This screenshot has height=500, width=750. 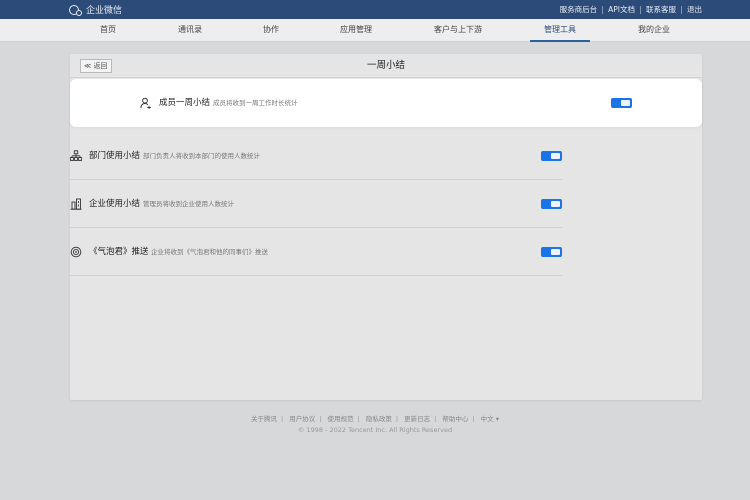 I want to click on department-summary-toggle, so click(x=551, y=156).